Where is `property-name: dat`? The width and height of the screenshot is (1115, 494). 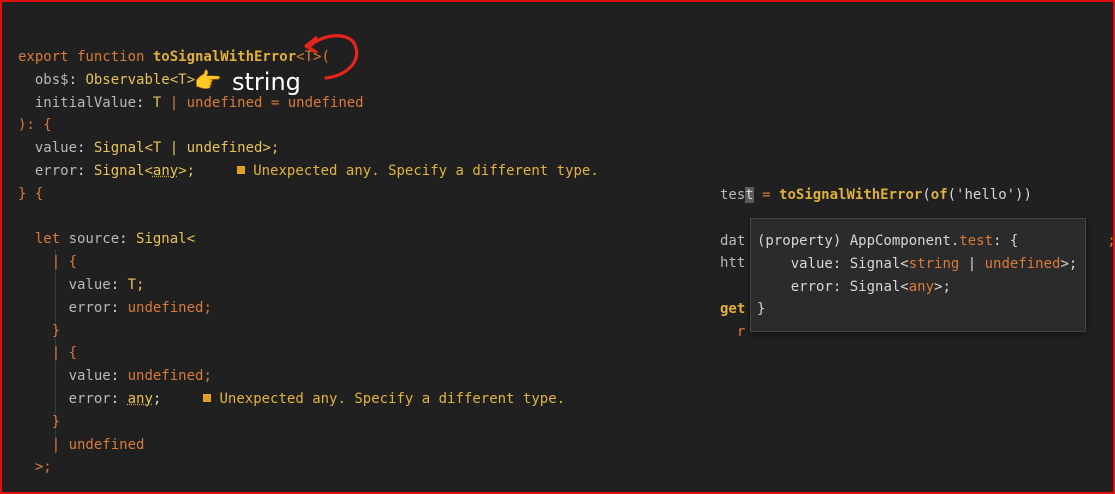 property-name: dat is located at coordinates (733, 240).